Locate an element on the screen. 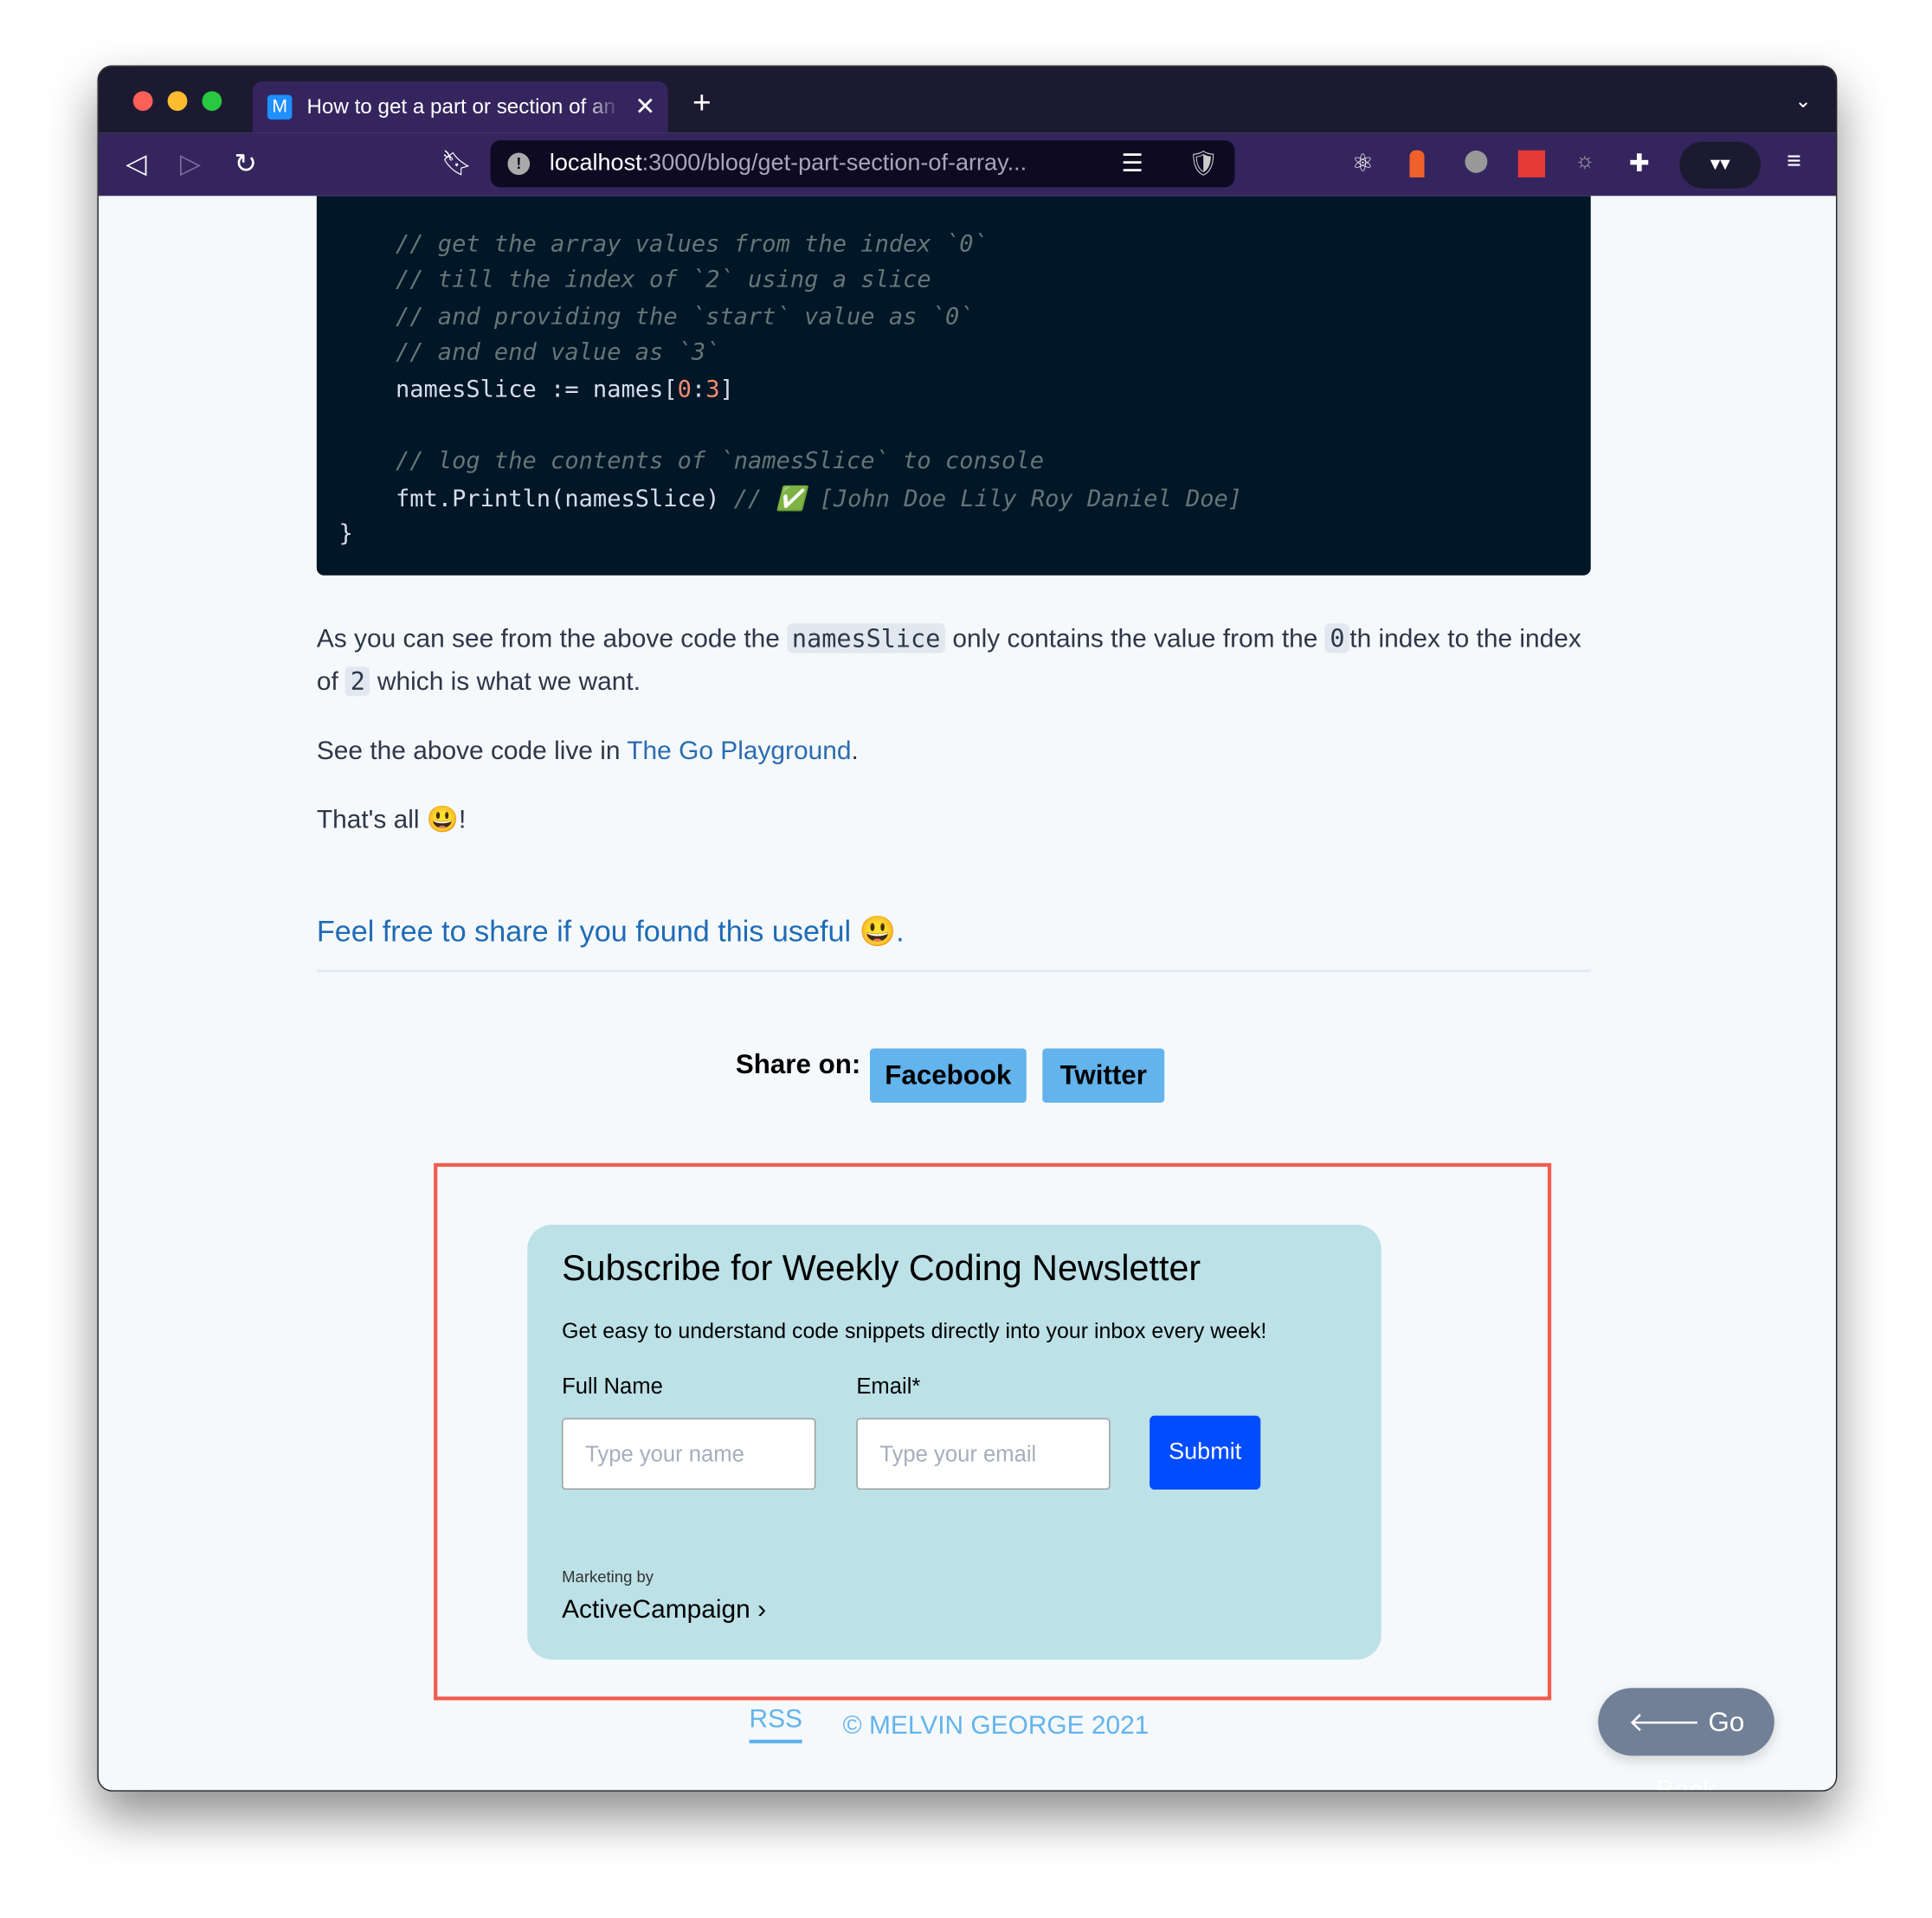 The width and height of the screenshot is (1932, 1918). code-token: 0 is located at coordinates (684, 388).